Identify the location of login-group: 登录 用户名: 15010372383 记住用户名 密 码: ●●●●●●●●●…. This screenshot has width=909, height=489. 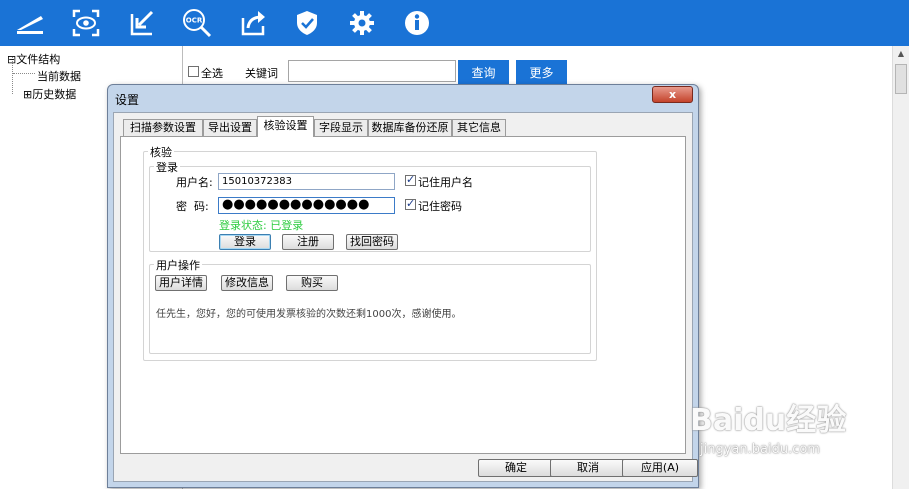
(370, 205).